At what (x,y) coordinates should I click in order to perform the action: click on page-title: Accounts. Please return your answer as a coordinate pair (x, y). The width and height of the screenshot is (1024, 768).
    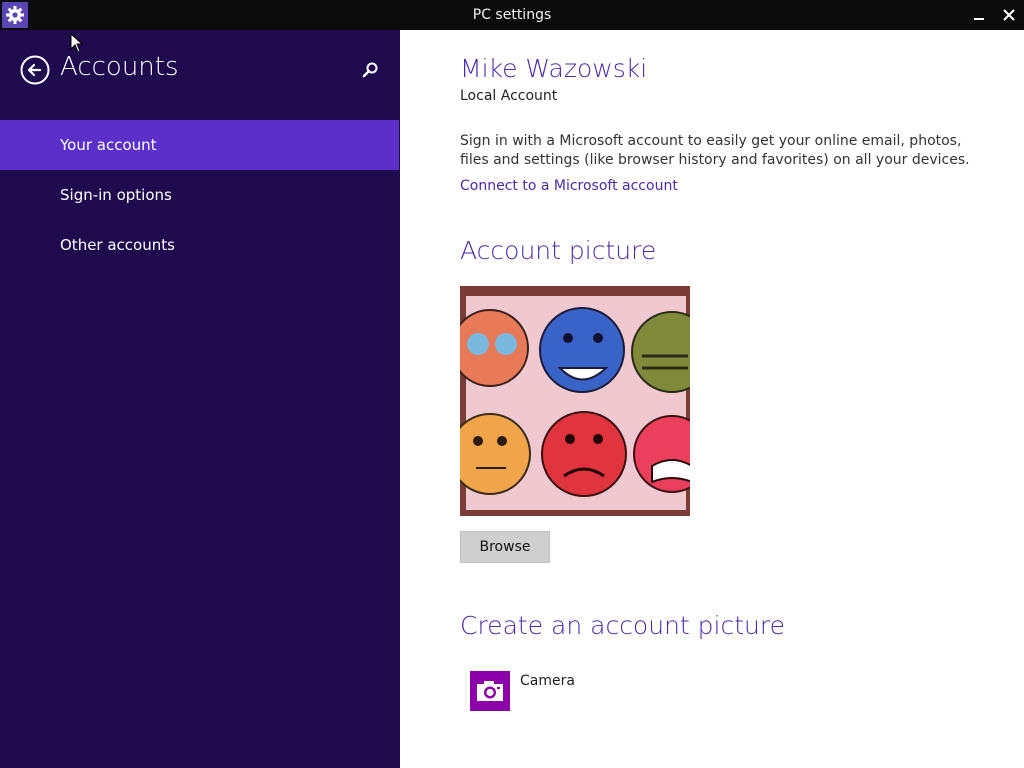
    Looking at the image, I should click on (119, 67).